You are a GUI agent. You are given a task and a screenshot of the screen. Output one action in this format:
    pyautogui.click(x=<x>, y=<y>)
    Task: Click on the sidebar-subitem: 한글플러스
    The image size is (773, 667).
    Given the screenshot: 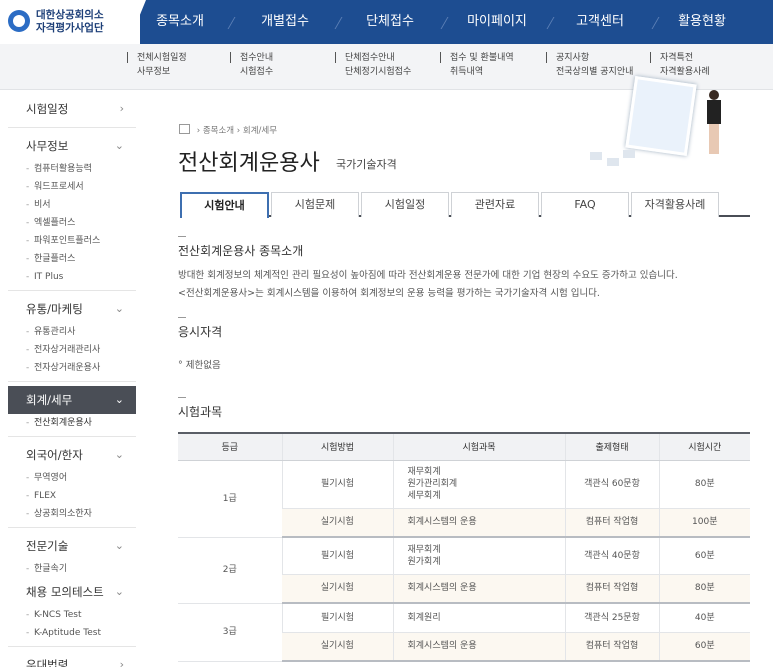 What is the action you would take?
    pyautogui.click(x=72, y=259)
    